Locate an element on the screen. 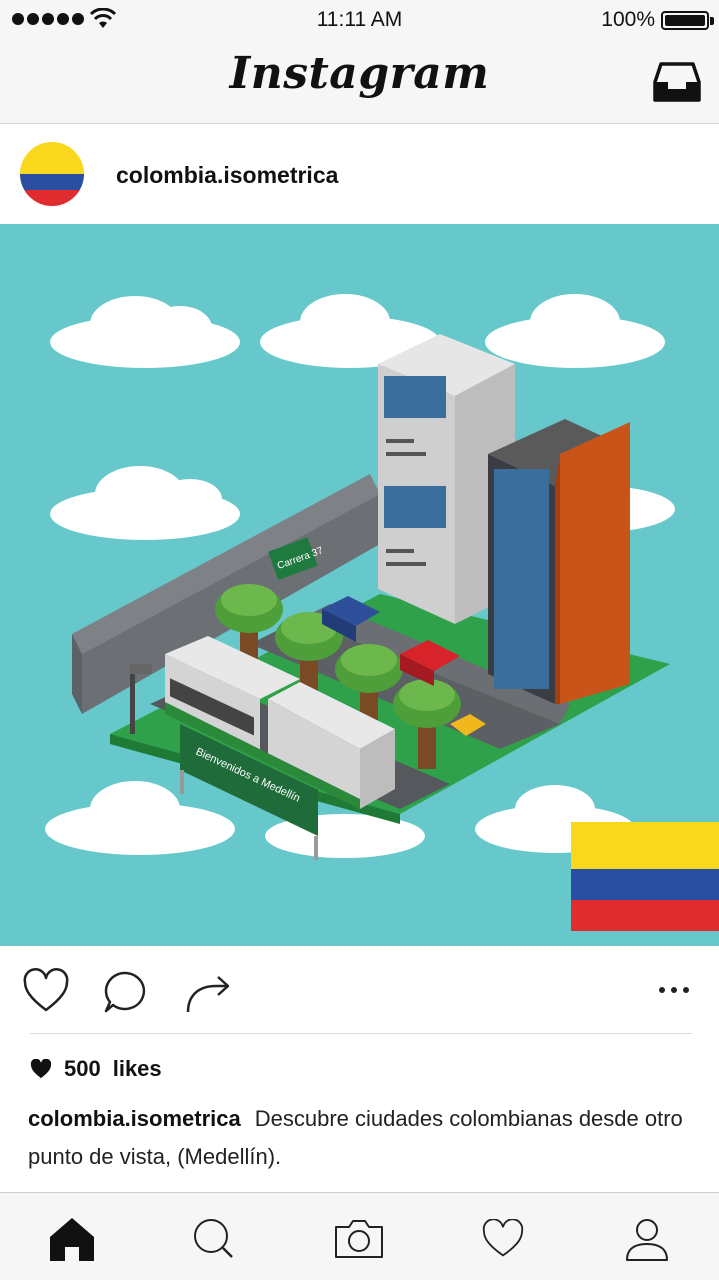 This screenshot has width=719, height=1280. home-icon is located at coordinates (72, 1239).